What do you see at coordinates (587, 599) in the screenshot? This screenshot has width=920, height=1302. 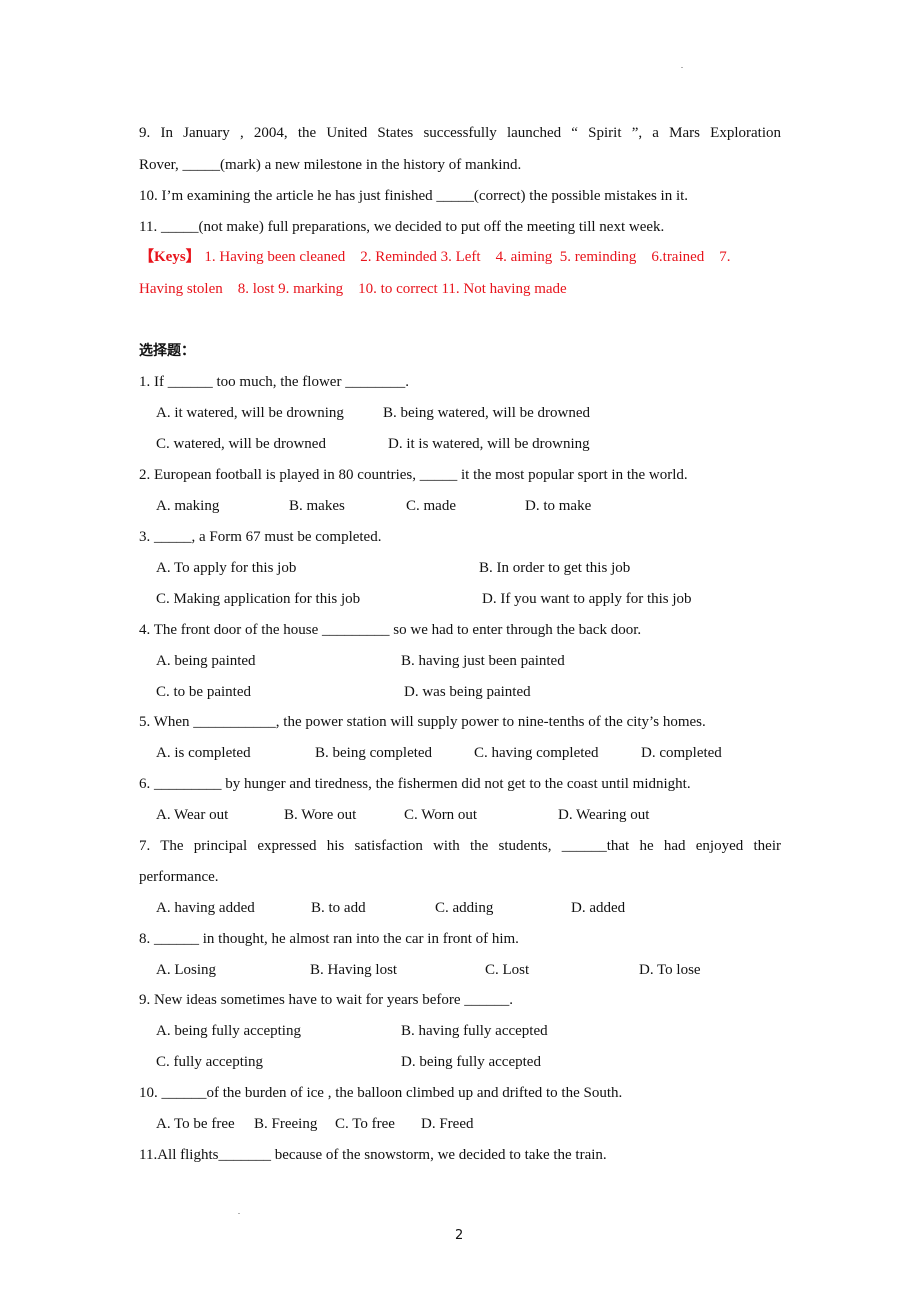 I see `mc-q3-option-d: D. If you want to apply for this job` at bounding box center [587, 599].